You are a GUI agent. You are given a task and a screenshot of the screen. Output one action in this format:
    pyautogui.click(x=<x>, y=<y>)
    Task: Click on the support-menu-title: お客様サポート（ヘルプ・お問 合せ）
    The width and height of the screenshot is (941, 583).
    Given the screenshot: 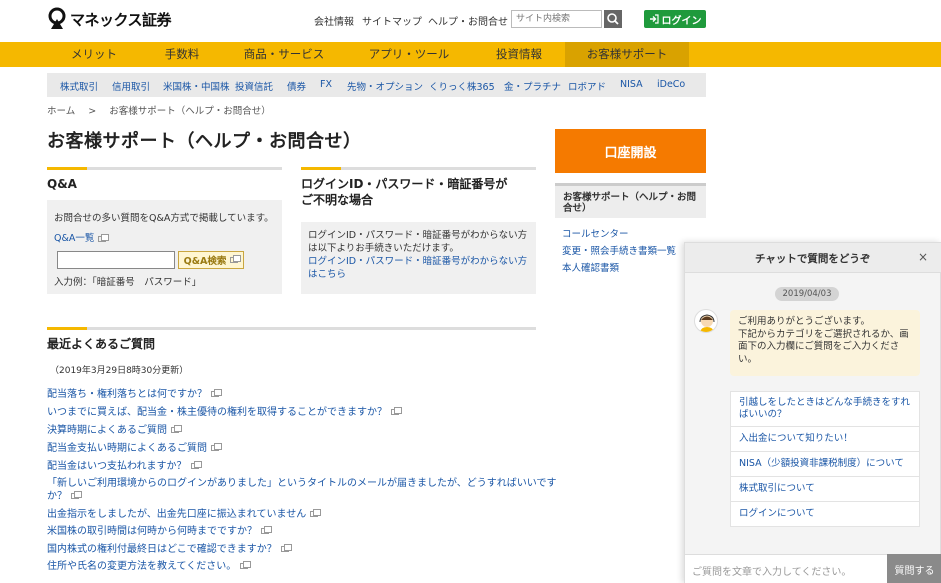 What is the action you would take?
    pyautogui.click(x=633, y=203)
    